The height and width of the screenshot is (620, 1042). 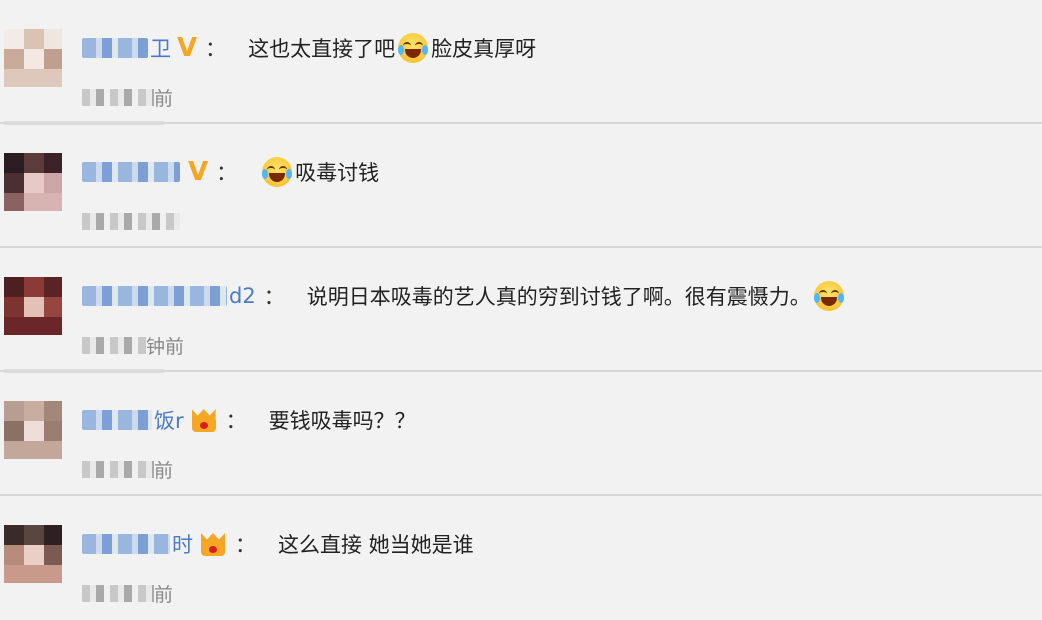 I want to click on timestamp-visible: 钟前, so click(x=165, y=346).